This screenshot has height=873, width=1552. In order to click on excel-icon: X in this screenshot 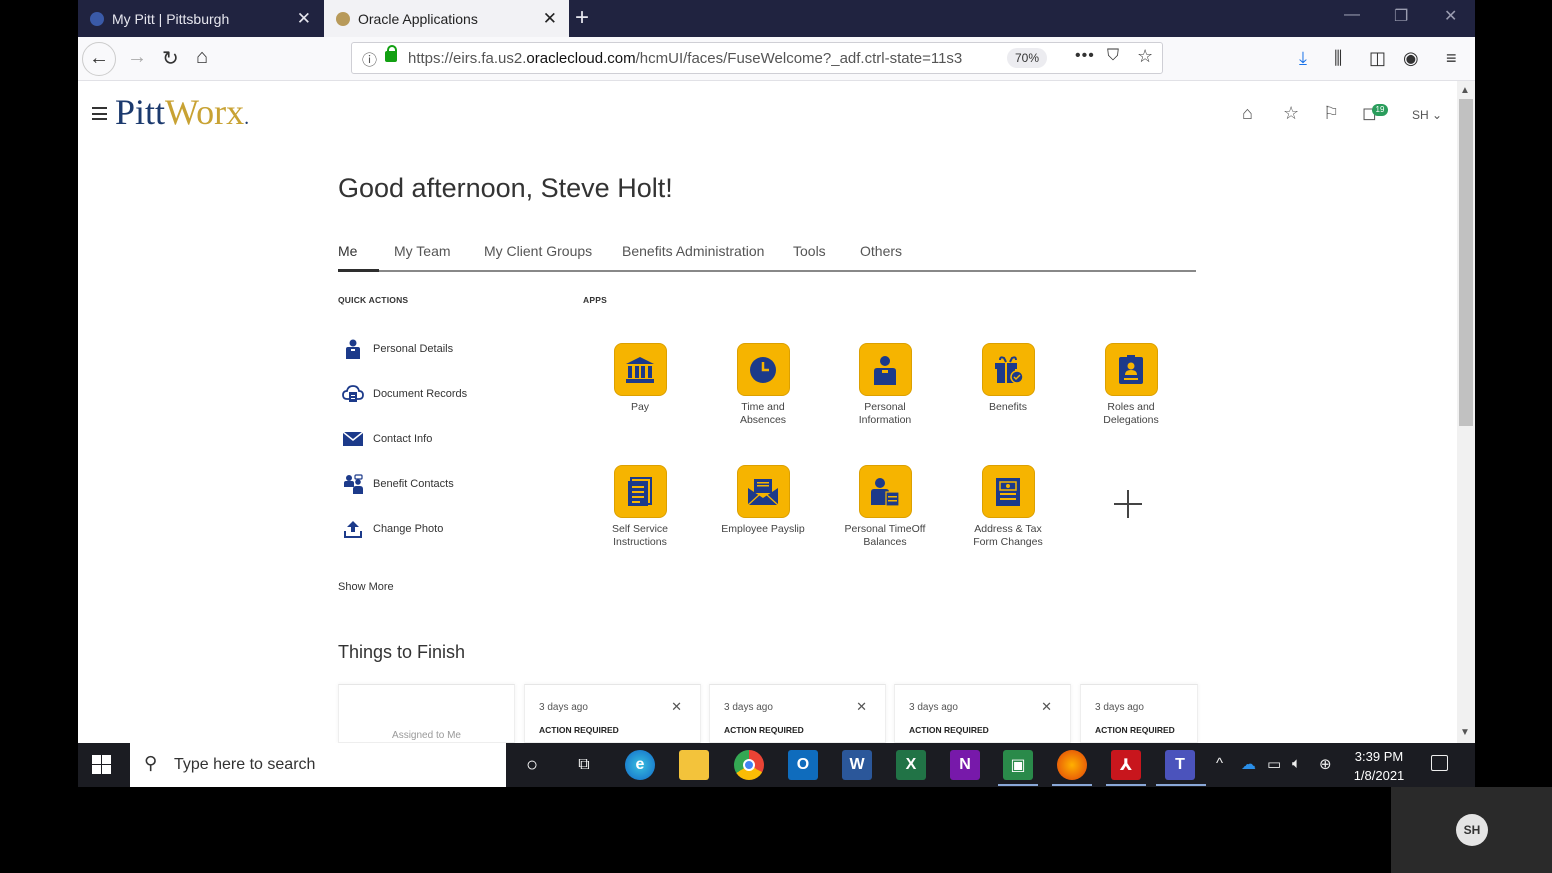, I will do `click(911, 765)`.